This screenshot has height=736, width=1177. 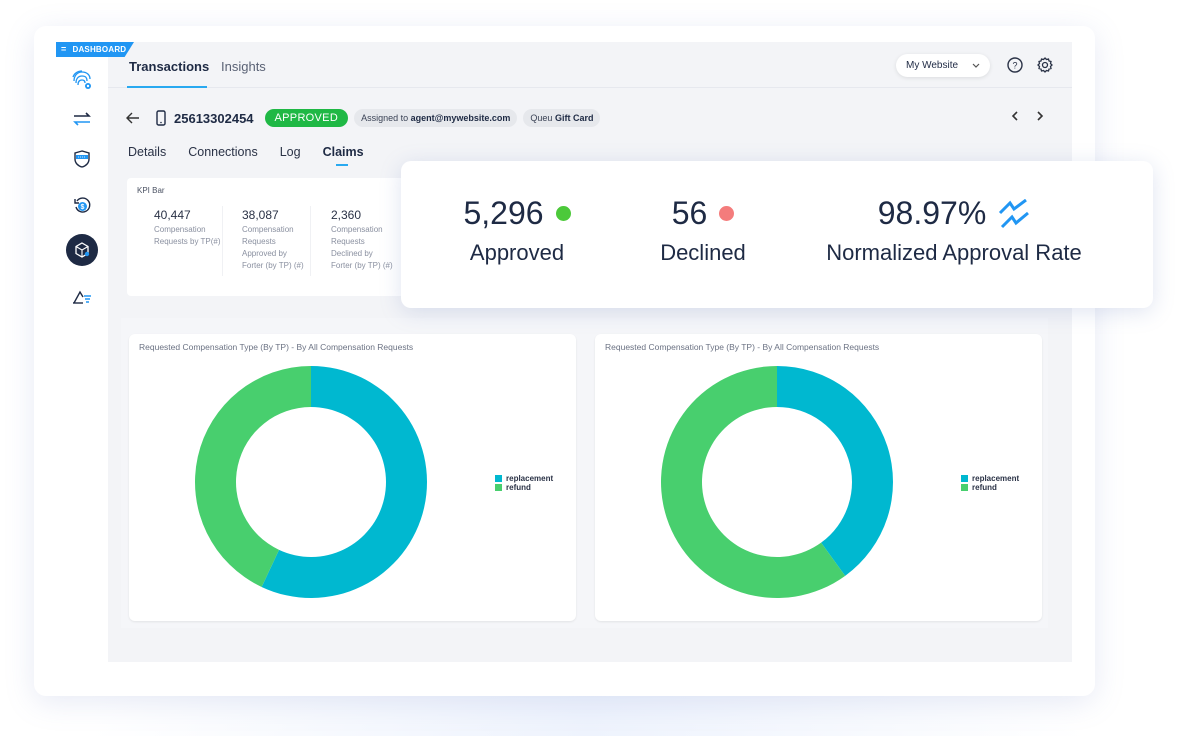 What do you see at coordinates (64, 49) in the screenshot?
I see `menu-icon: =` at bounding box center [64, 49].